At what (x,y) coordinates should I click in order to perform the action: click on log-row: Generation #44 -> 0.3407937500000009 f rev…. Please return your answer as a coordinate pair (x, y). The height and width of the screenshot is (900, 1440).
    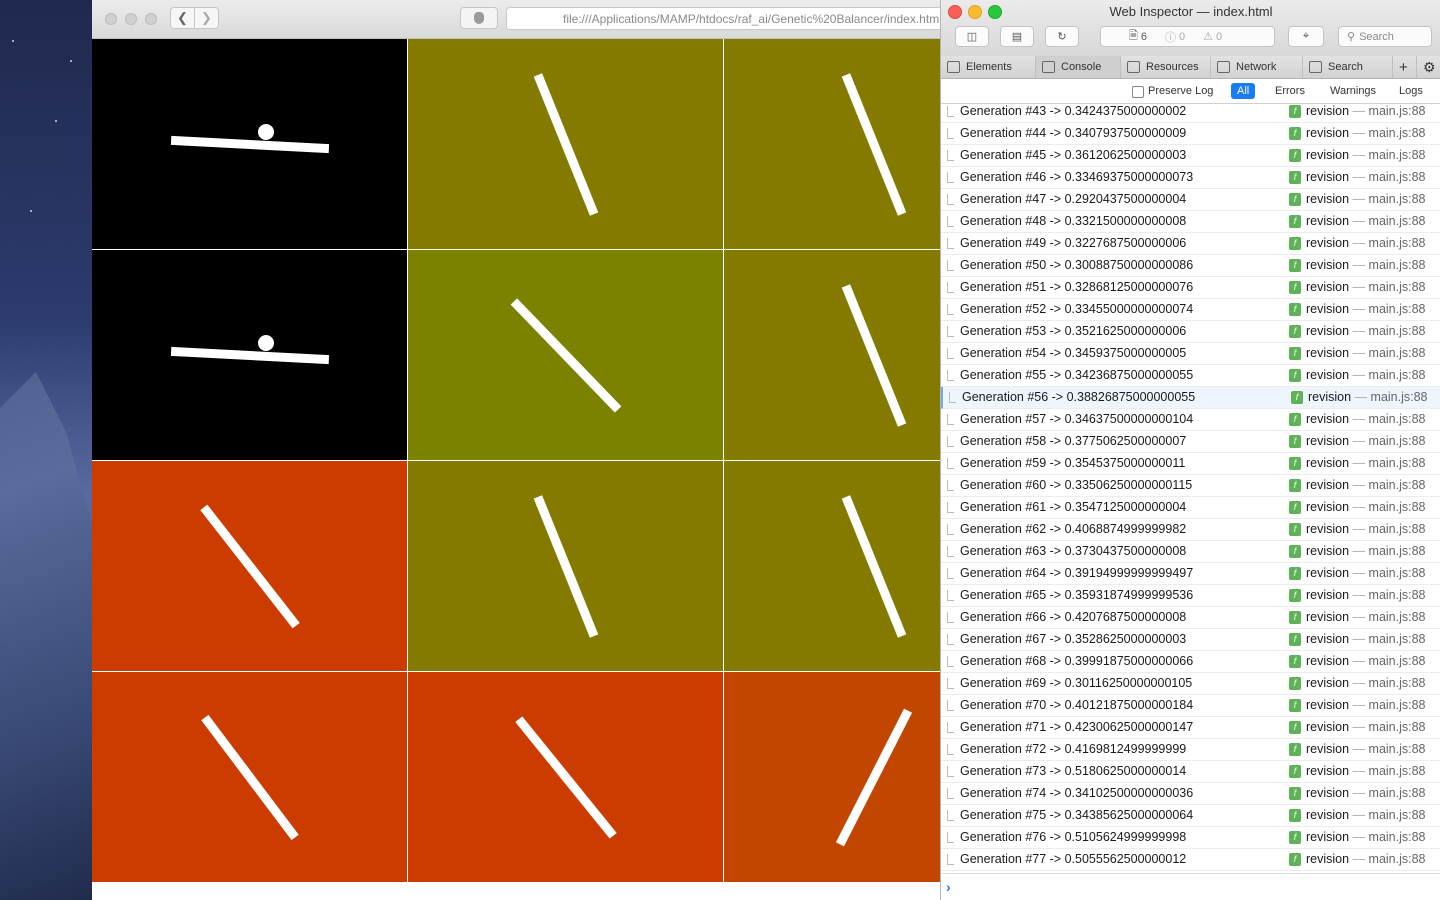
    Looking at the image, I should click on (1190, 134).